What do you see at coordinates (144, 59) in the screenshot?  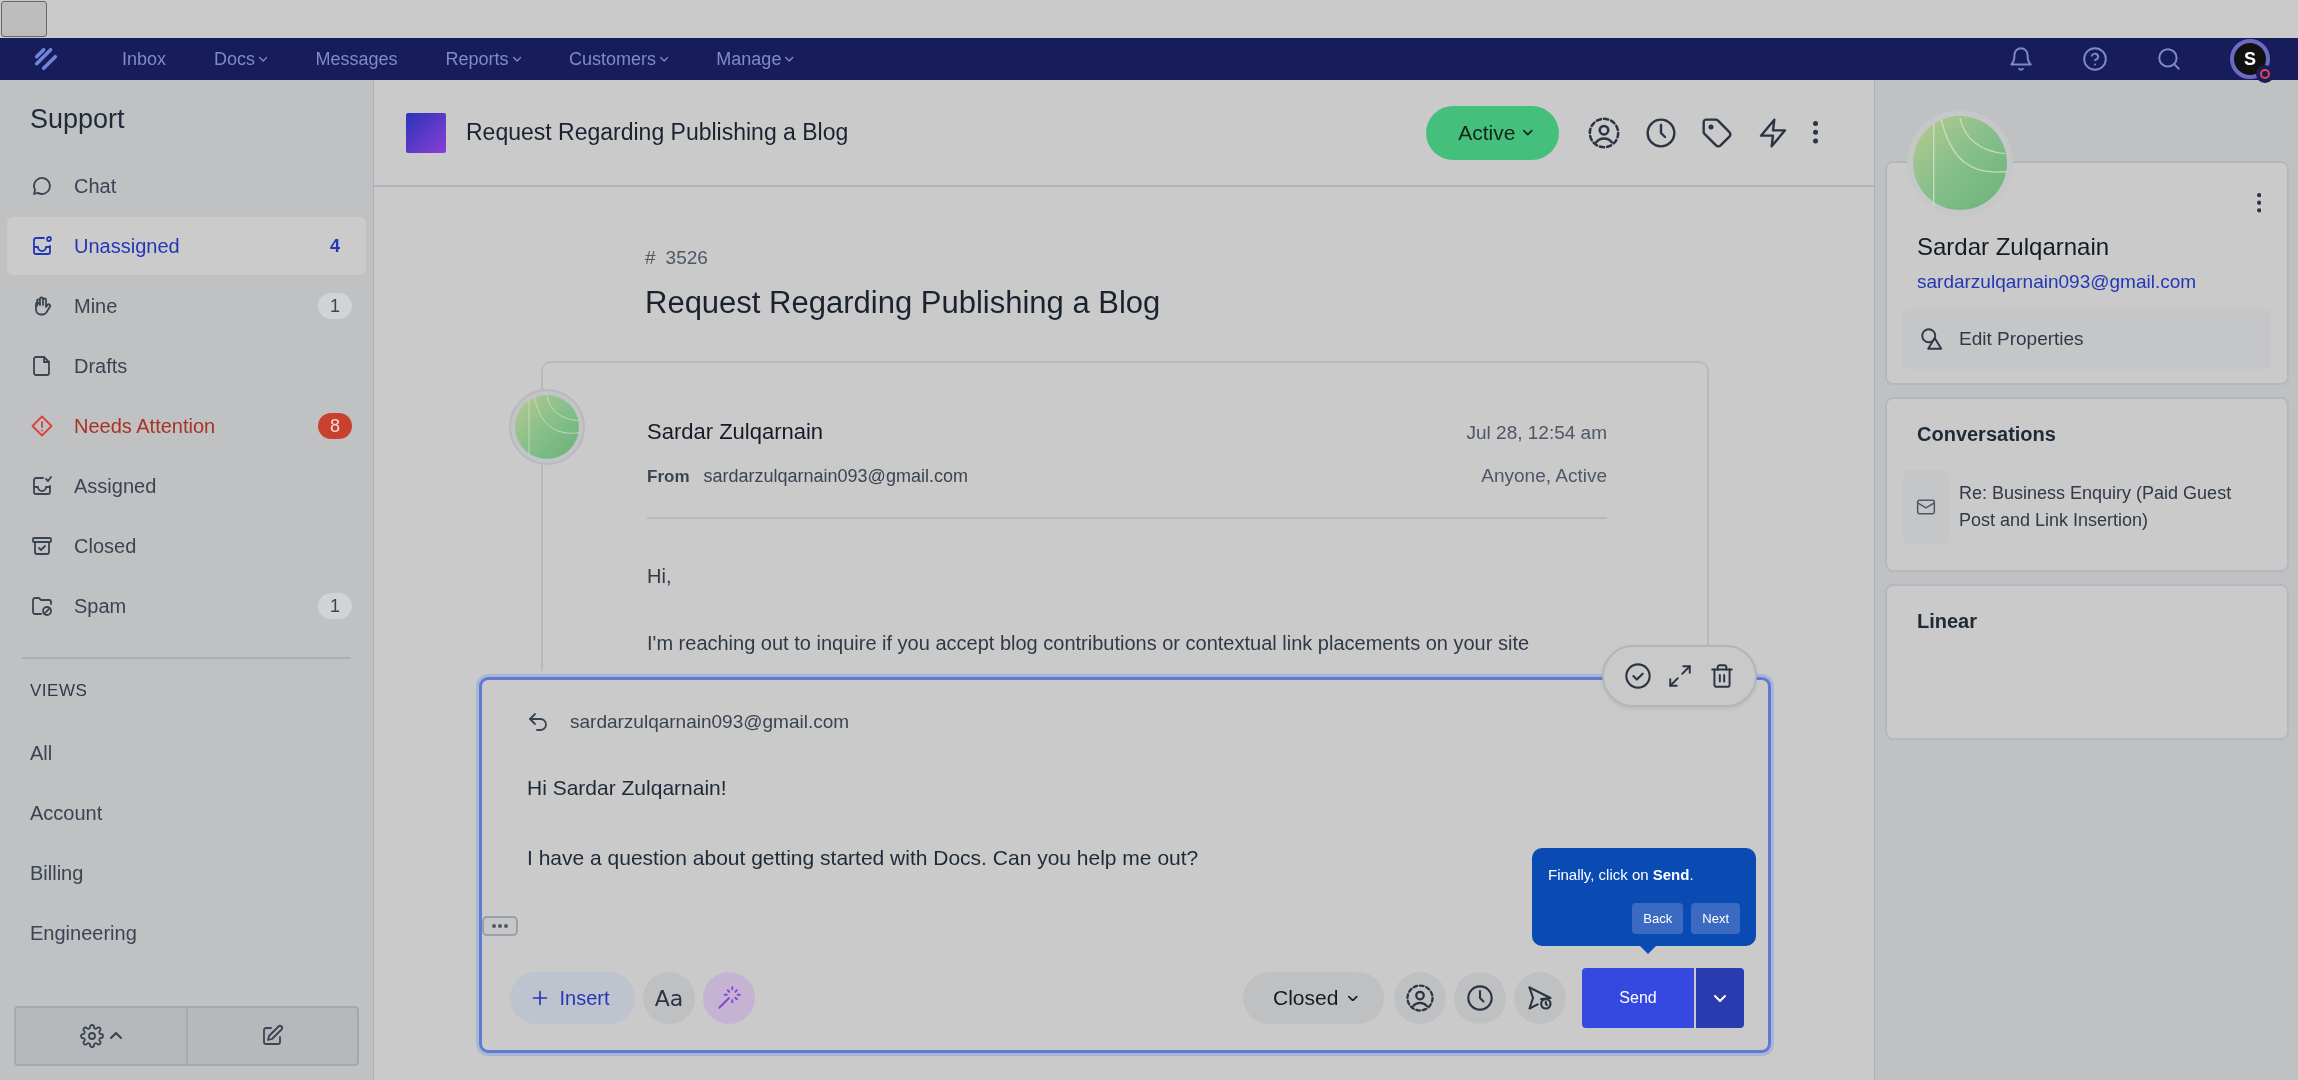 I see `nav-menu-item: Inbox` at bounding box center [144, 59].